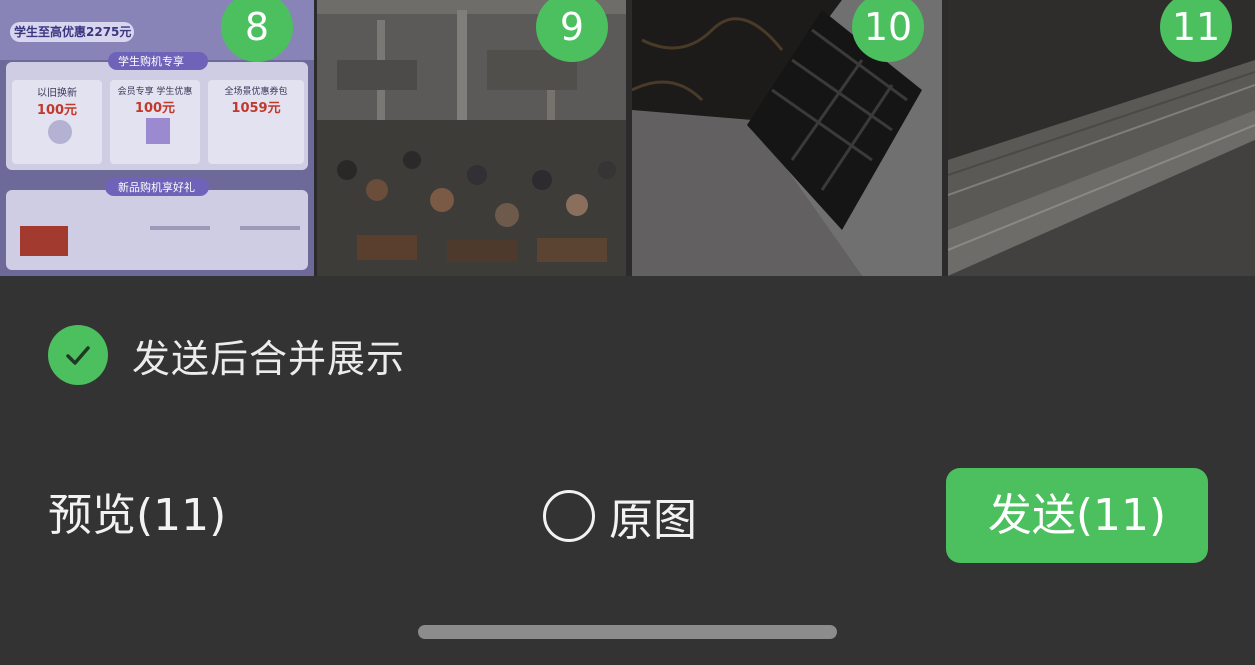 This screenshot has height=665, width=1255. What do you see at coordinates (78, 355) in the screenshot?
I see `checkmark-icon` at bounding box center [78, 355].